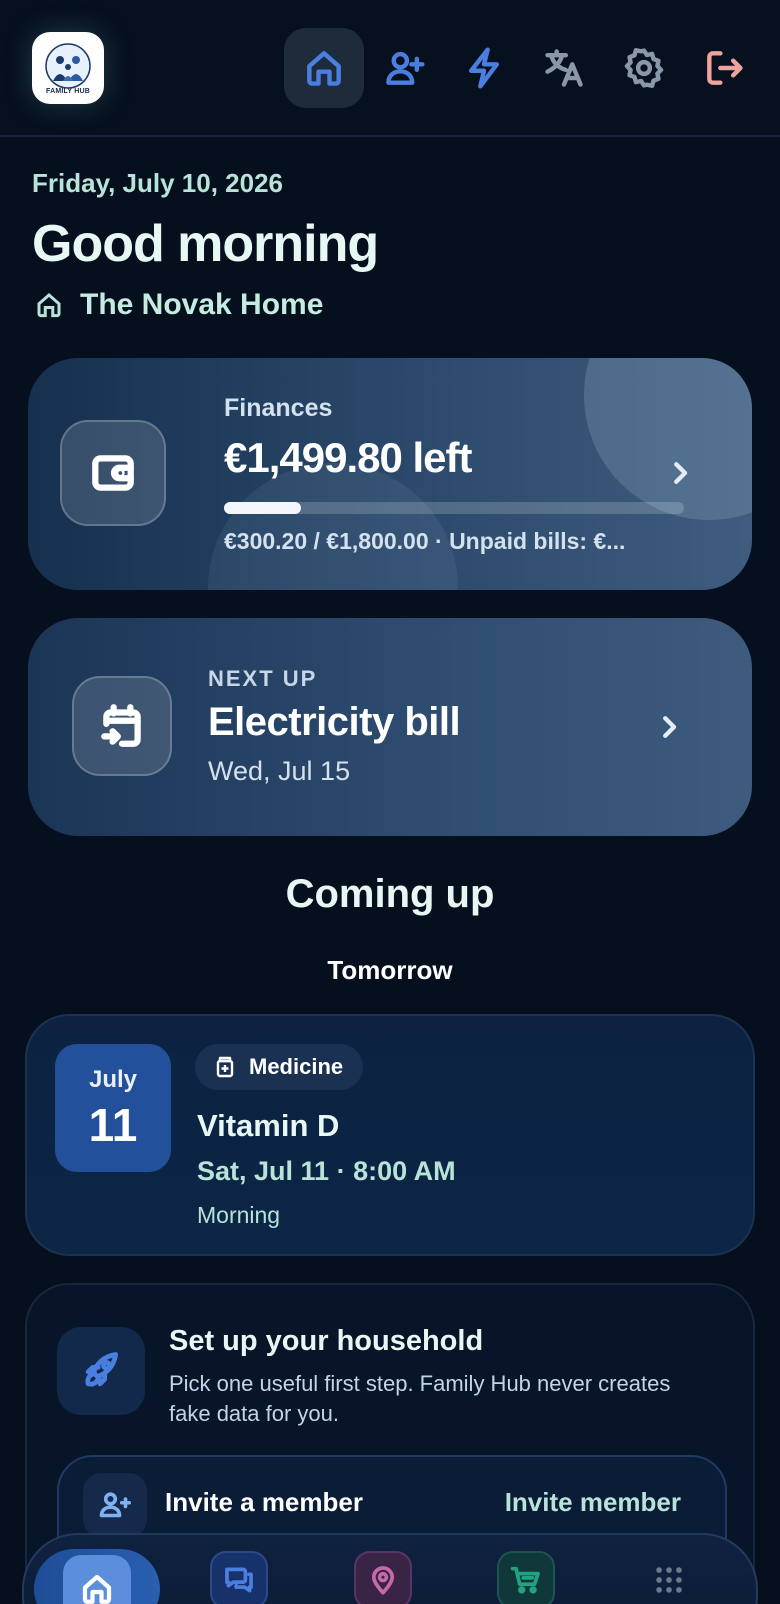 This screenshot has width=780, height=1604. I want to click on event-title: Vitamin D, so click(268, 1125).